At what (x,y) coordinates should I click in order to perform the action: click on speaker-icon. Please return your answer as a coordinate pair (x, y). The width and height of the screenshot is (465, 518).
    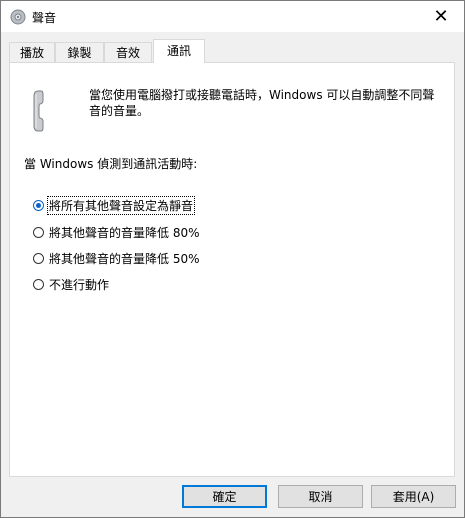
    Looking at the image, I should click on (18, 17).